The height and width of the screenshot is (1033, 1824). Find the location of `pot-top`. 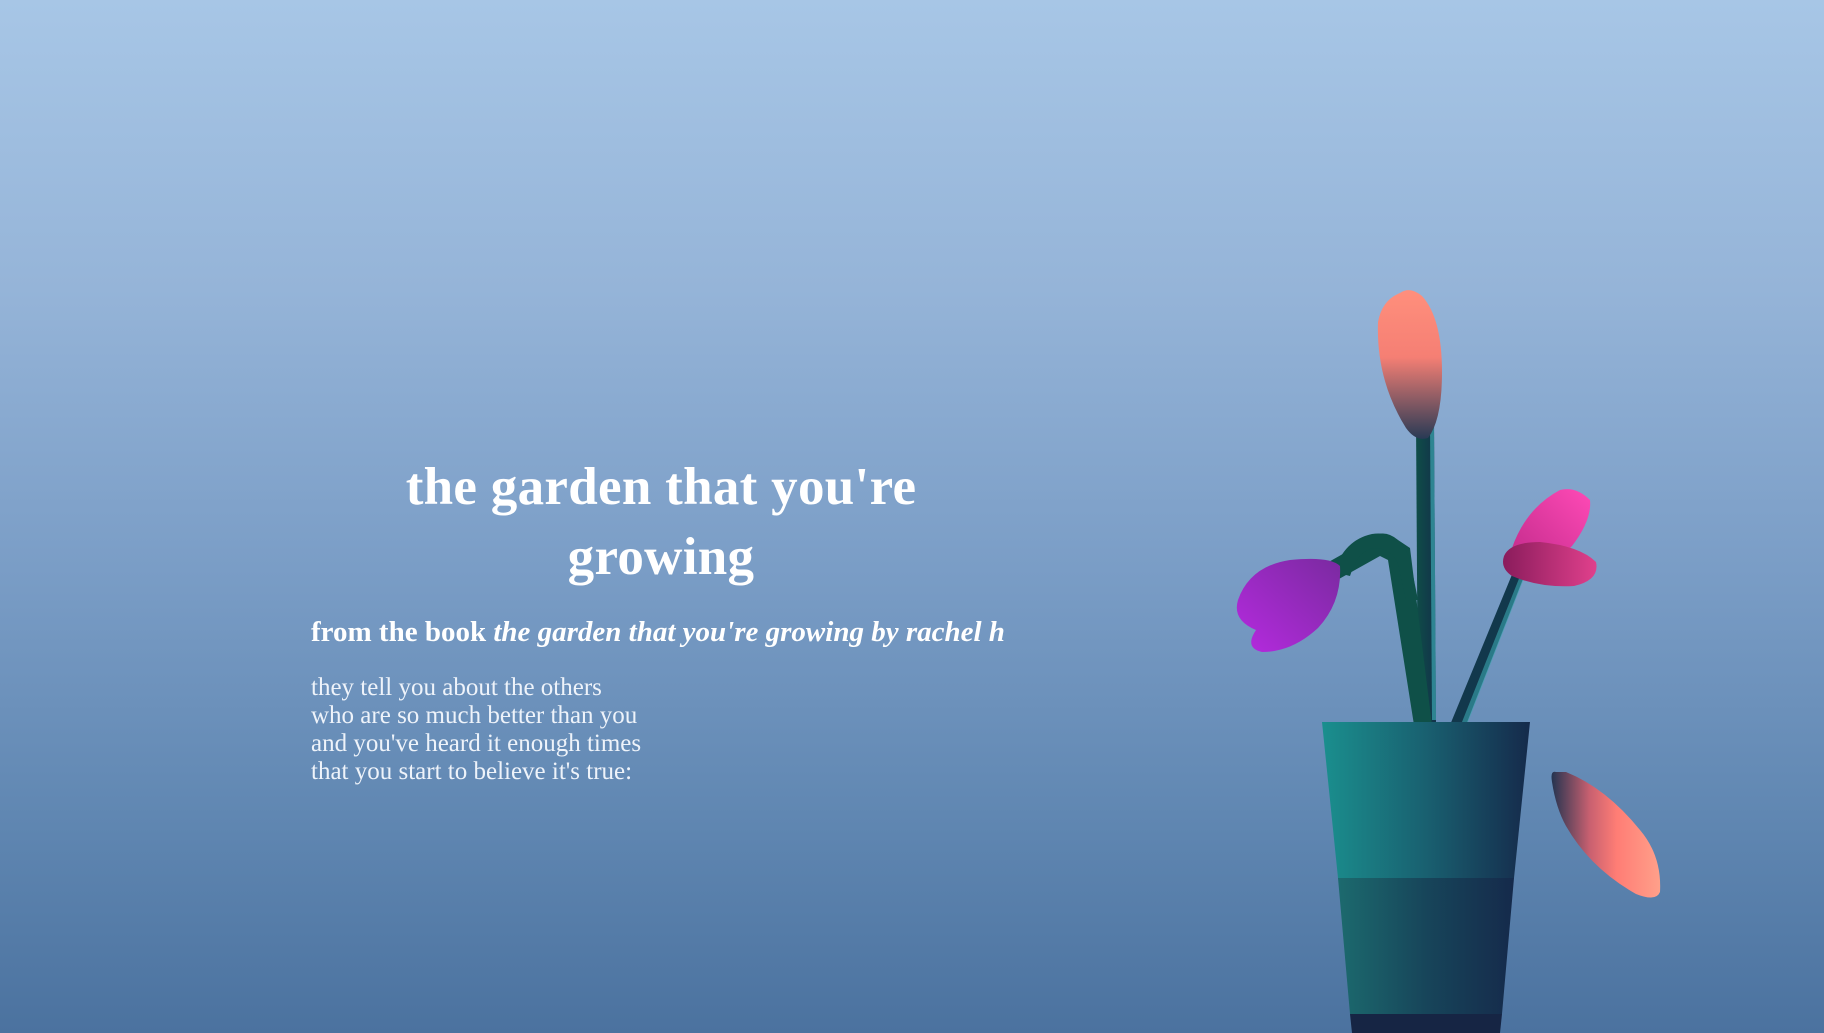

pot-top is located at coordinates (1426, 800).